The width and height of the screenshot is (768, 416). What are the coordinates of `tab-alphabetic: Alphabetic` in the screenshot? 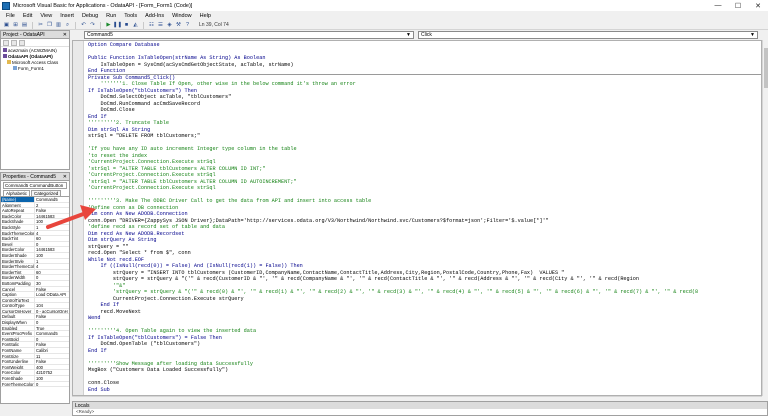 It's located at (17, 193).